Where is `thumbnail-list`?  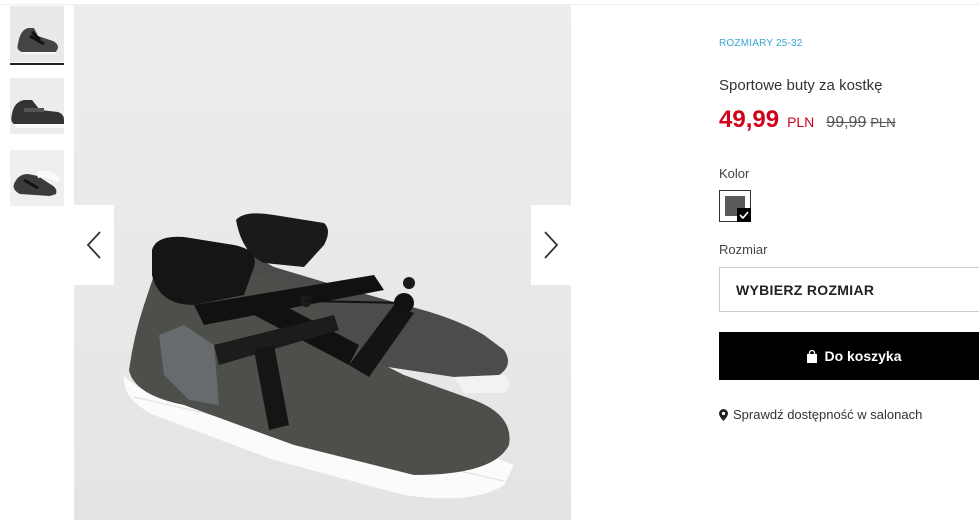
thumbnail-list is located at coordinates (37, 114).